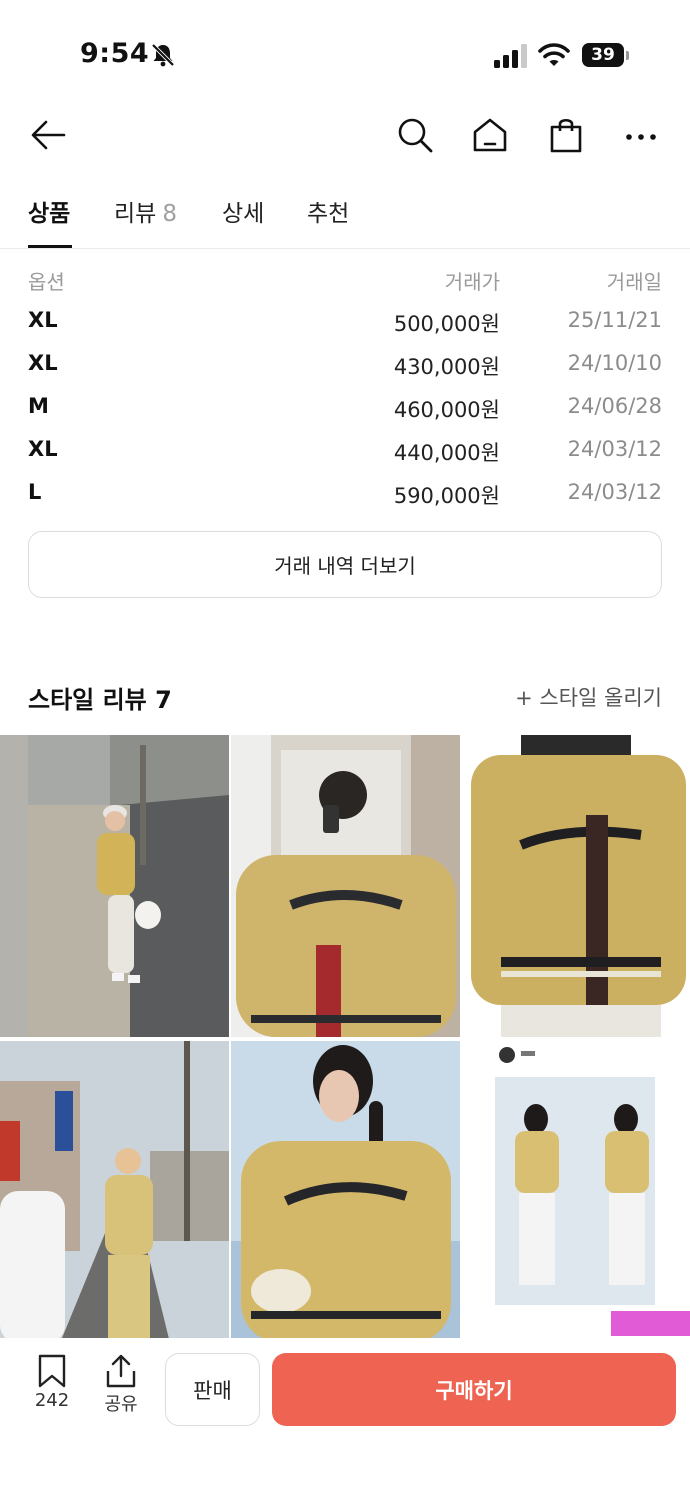  What do you see at coordinates (510, 56) in the screenshot?
I see `cellular-signal-icon` at bounding box center [510, 56].